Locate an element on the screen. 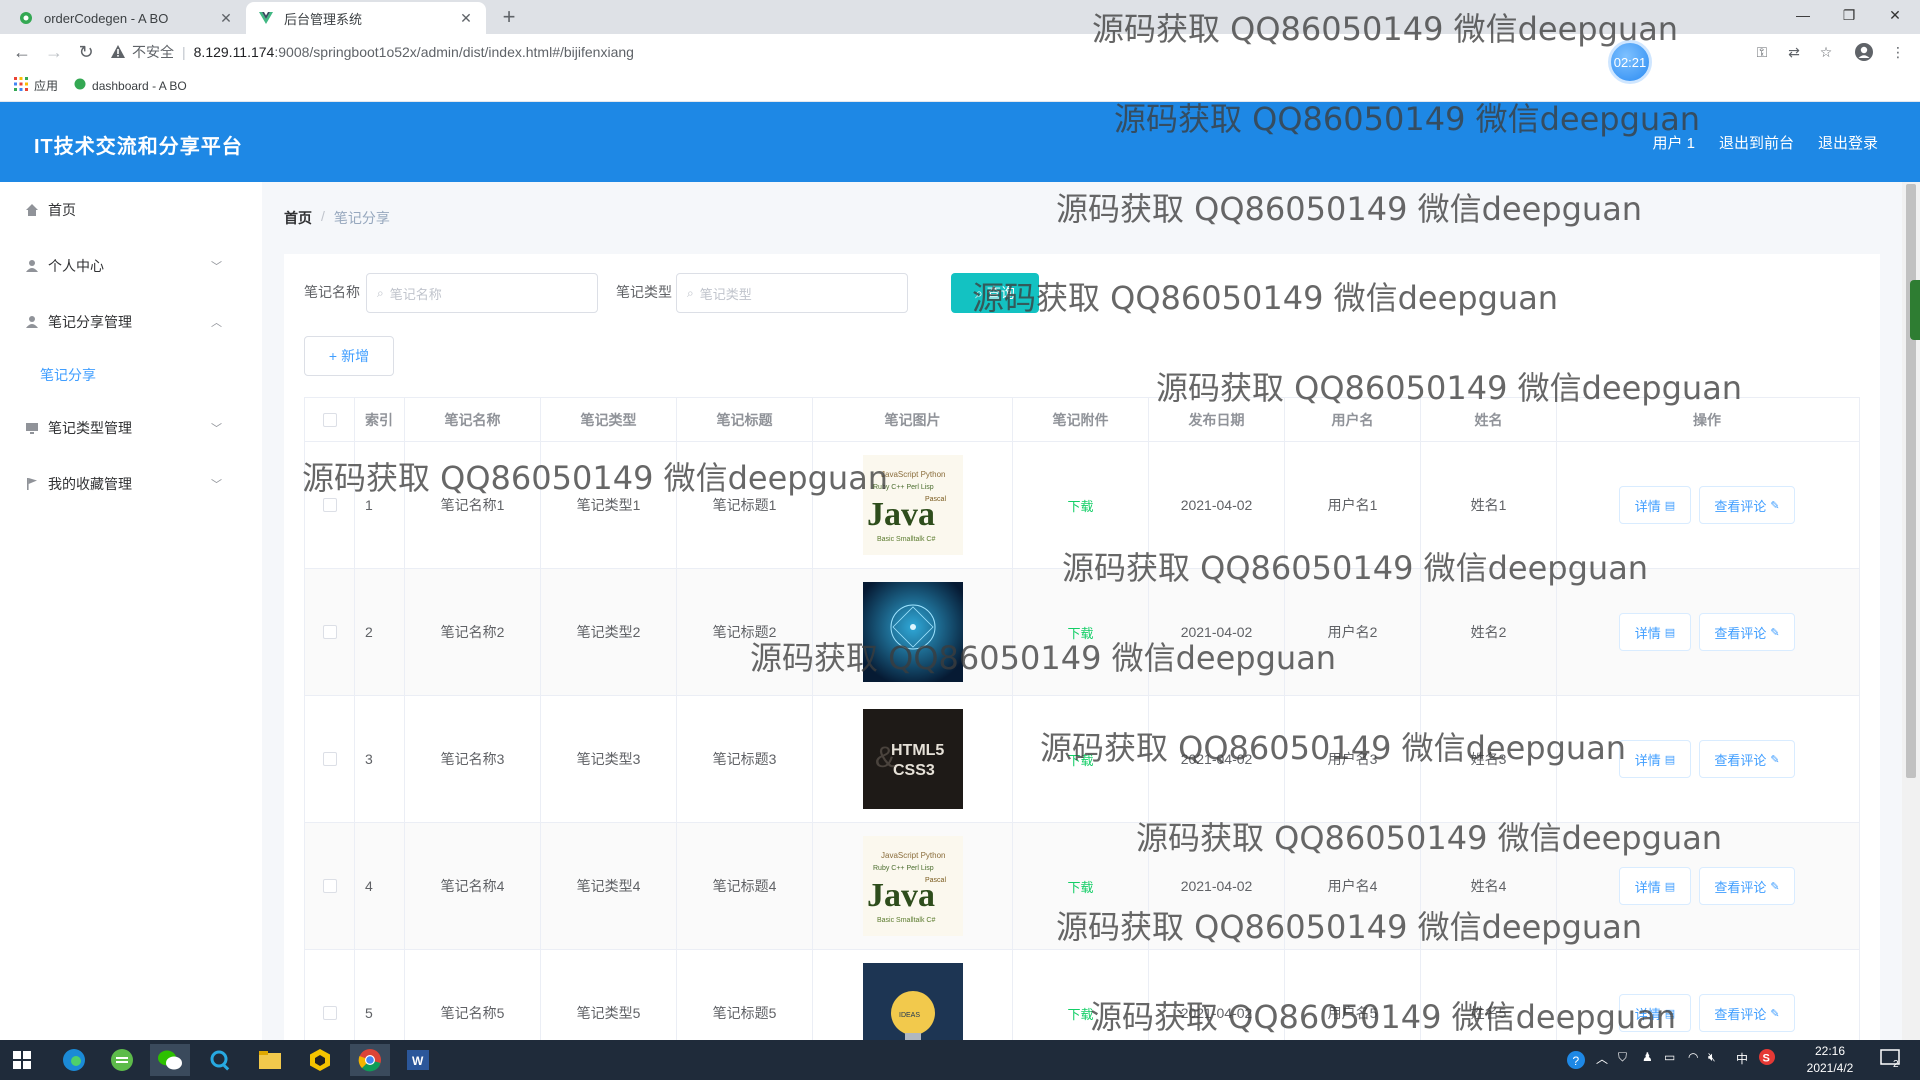  star-icon: ☆ is located at coordinates (1826, 52).